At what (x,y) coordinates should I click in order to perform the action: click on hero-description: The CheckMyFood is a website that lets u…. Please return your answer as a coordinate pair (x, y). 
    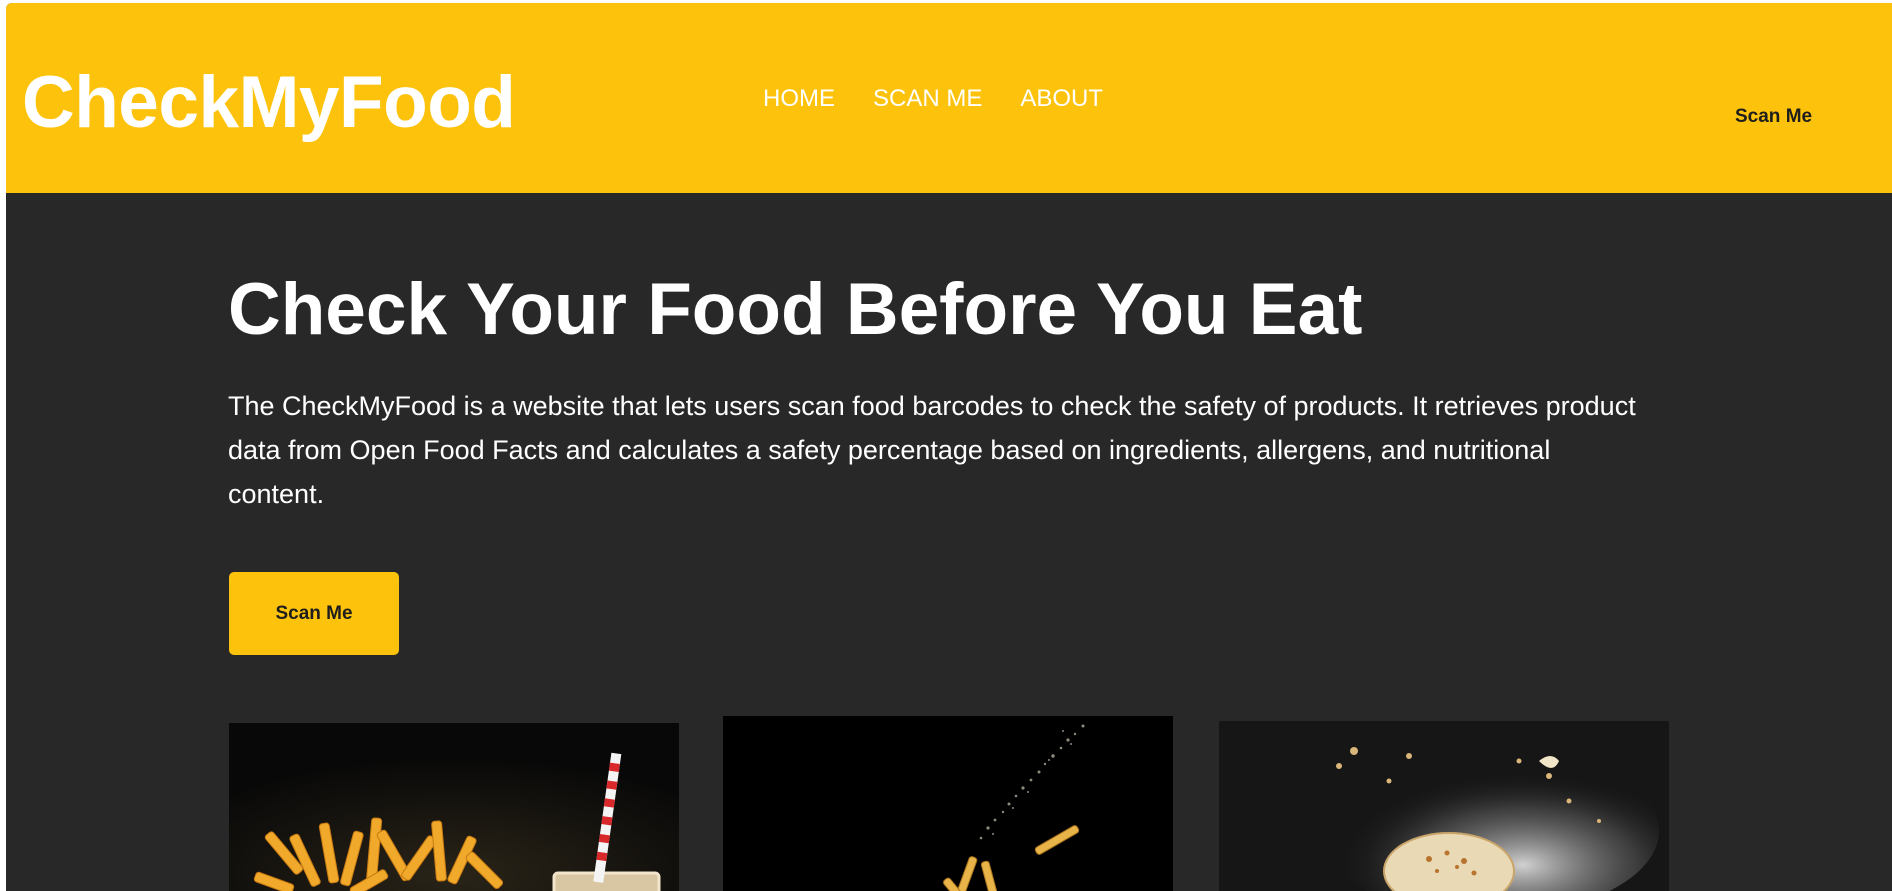
    Looking at the image, I should click on (932, 450).